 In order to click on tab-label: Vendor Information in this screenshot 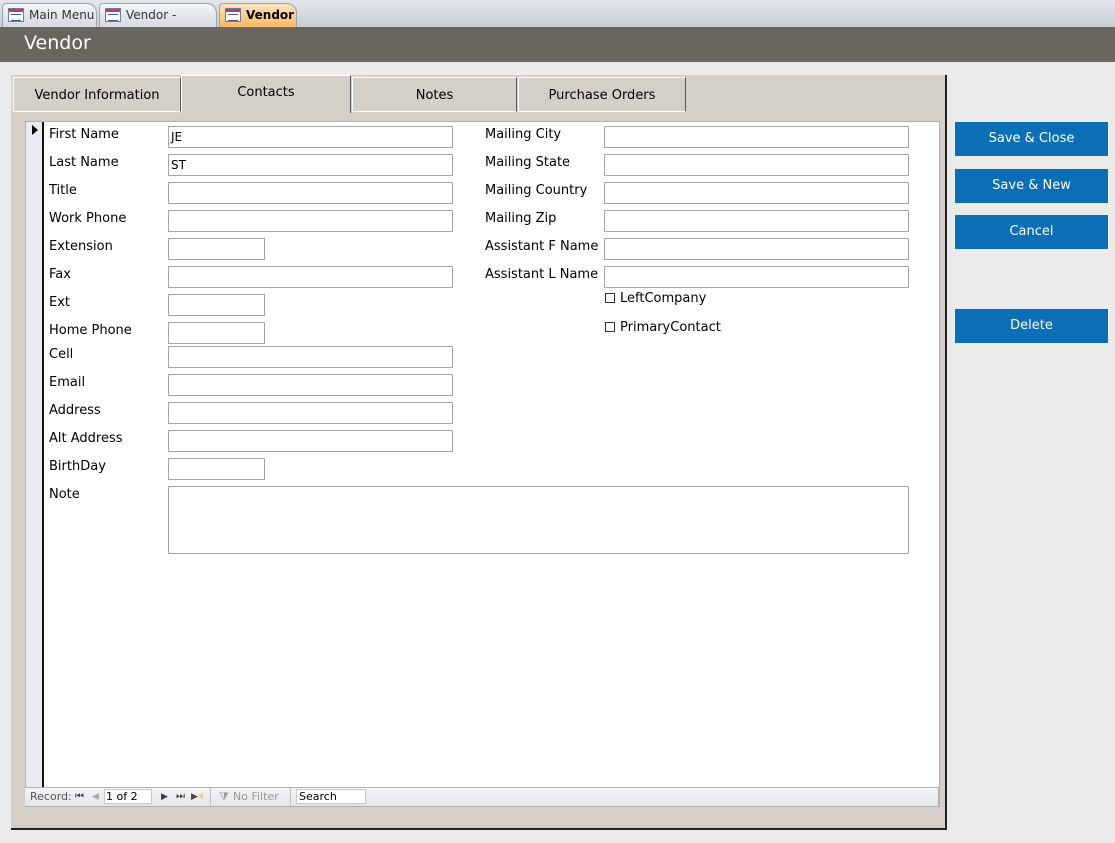, I will do `click(97, 95)`.